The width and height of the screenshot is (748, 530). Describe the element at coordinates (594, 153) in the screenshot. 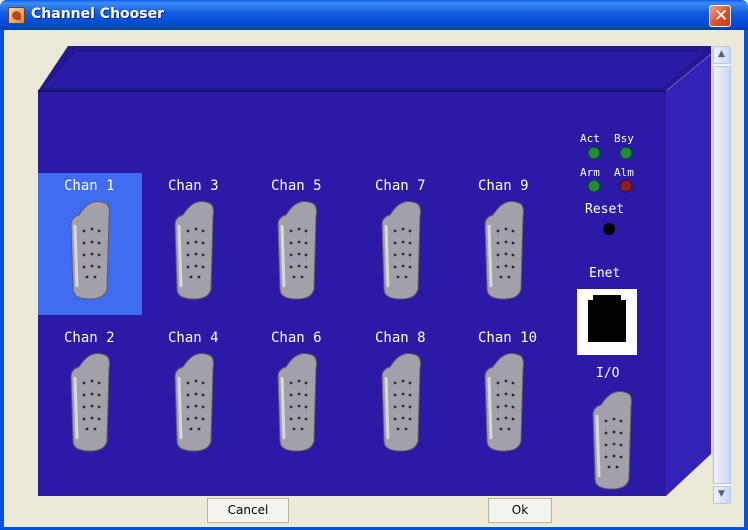

I see `act-led-icon` at that location.